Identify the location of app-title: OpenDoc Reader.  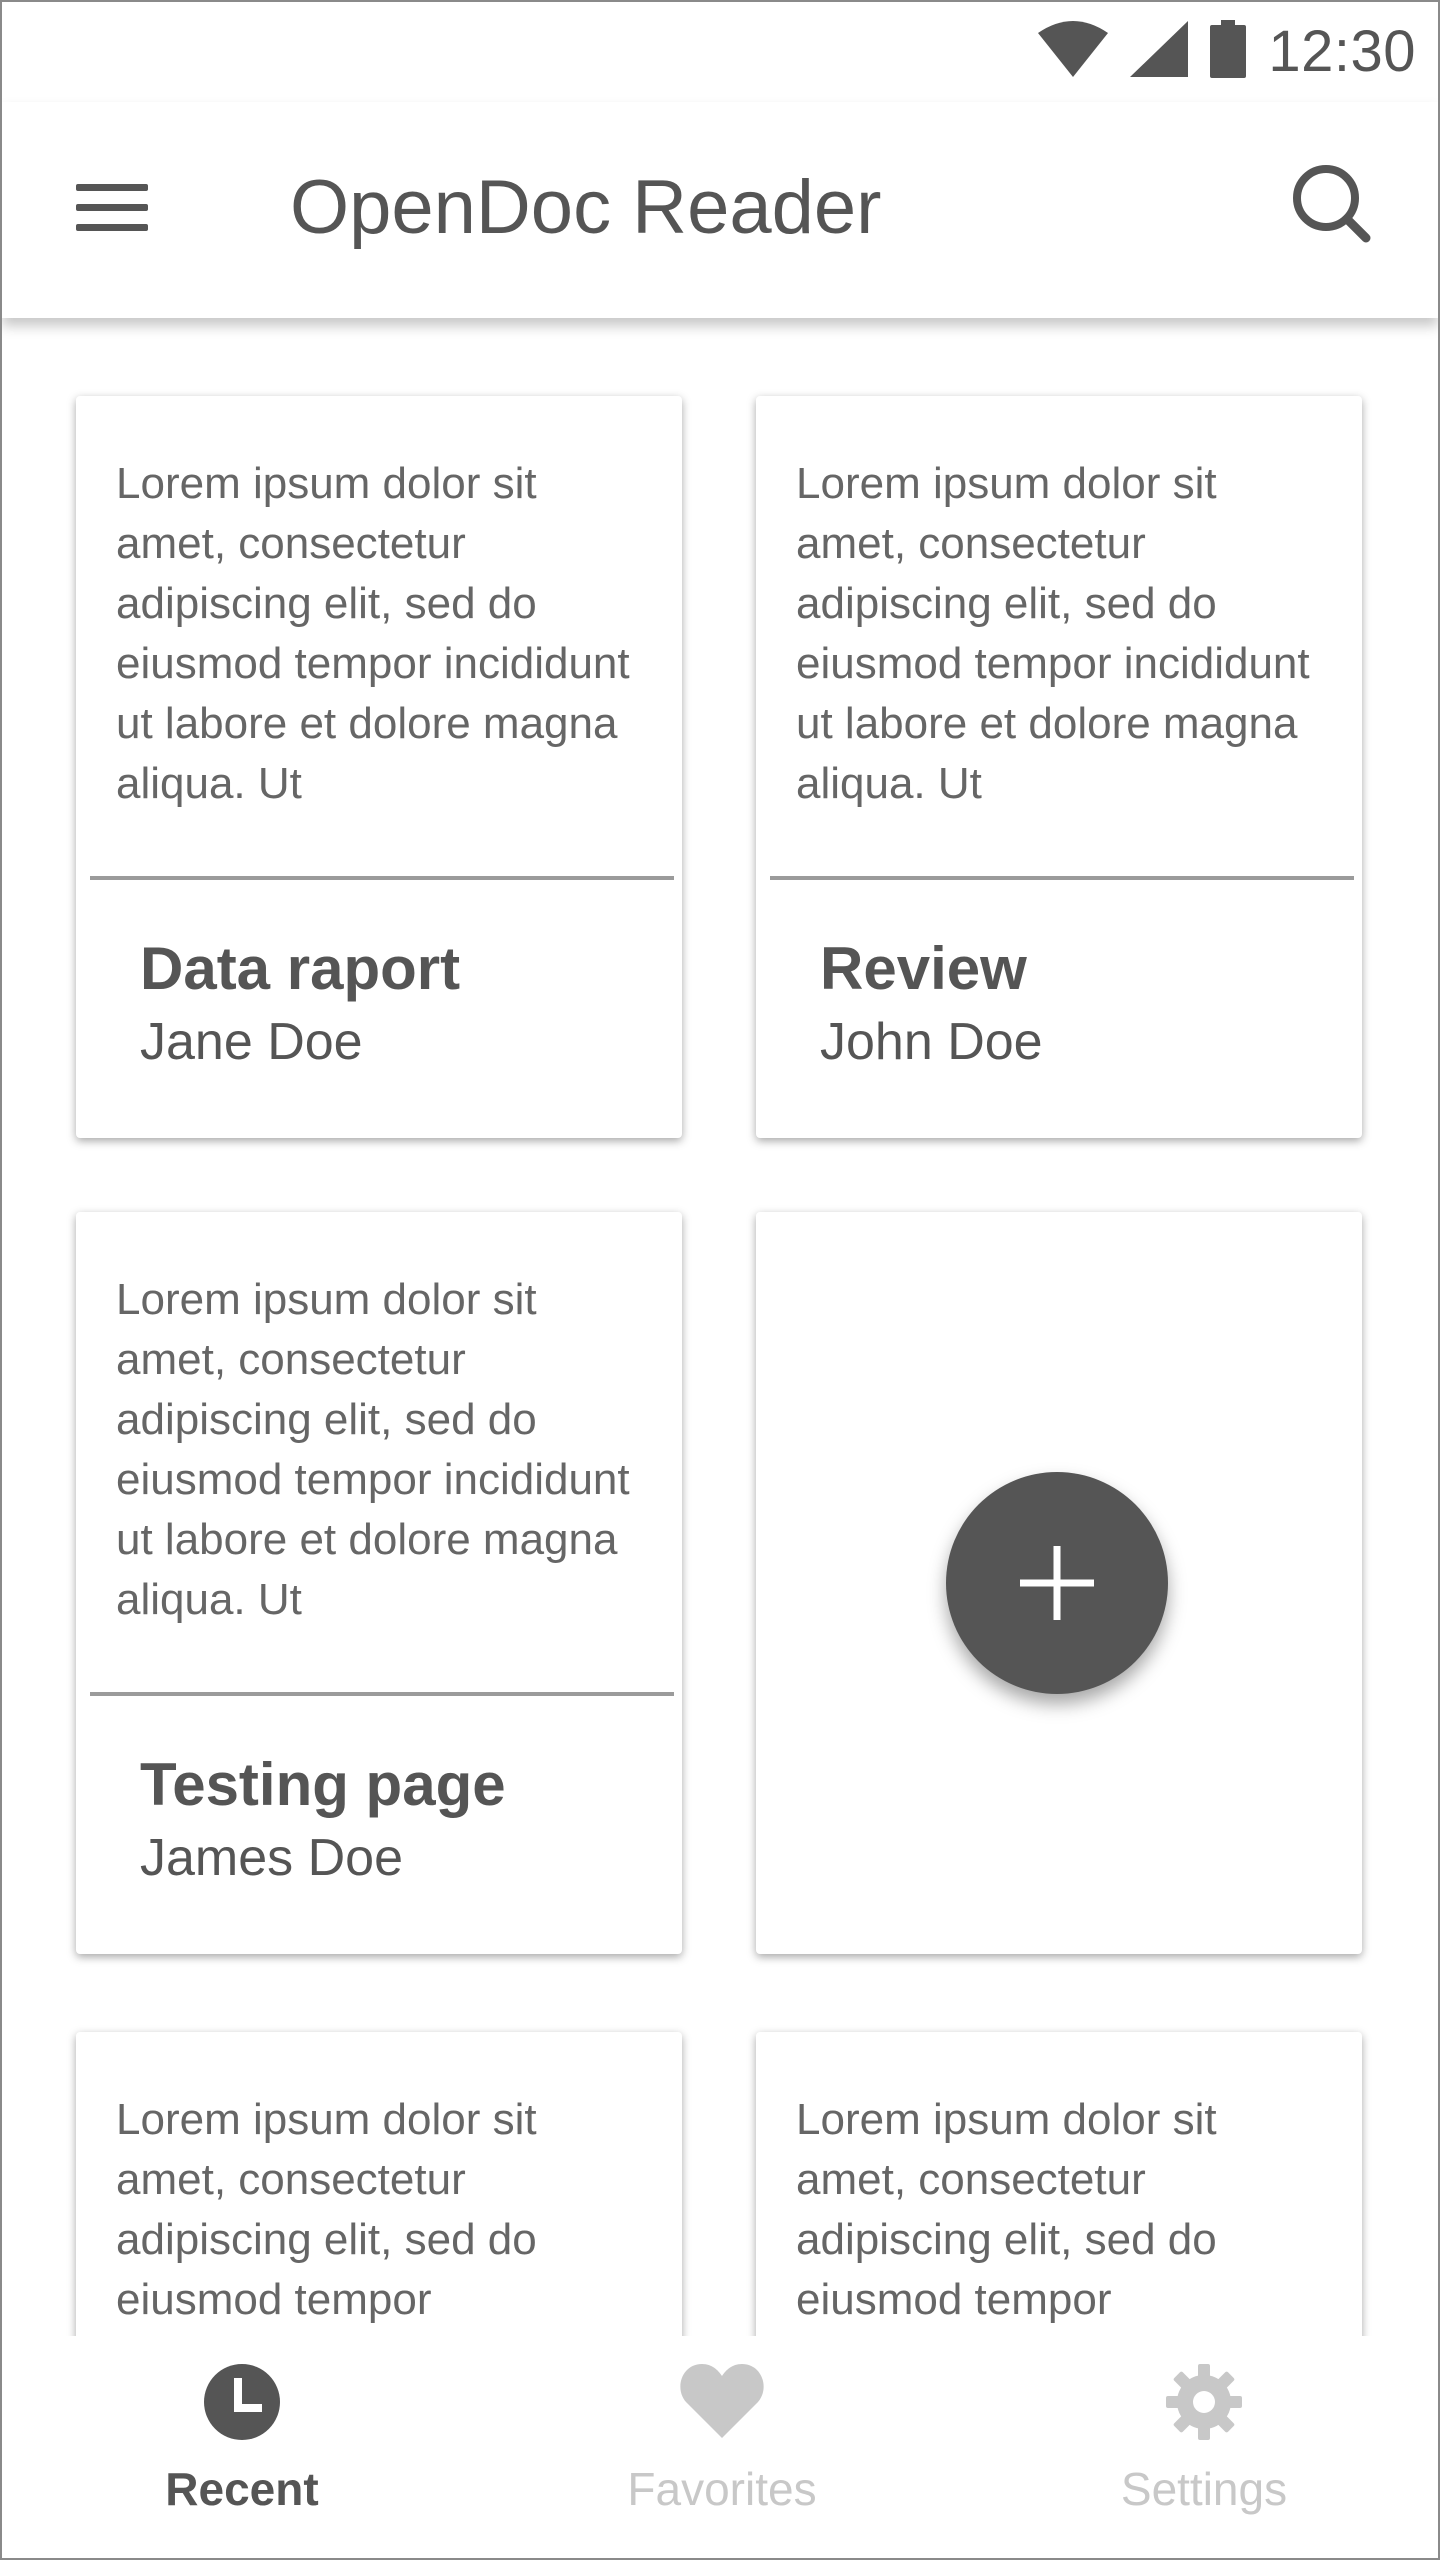
(586, 207).